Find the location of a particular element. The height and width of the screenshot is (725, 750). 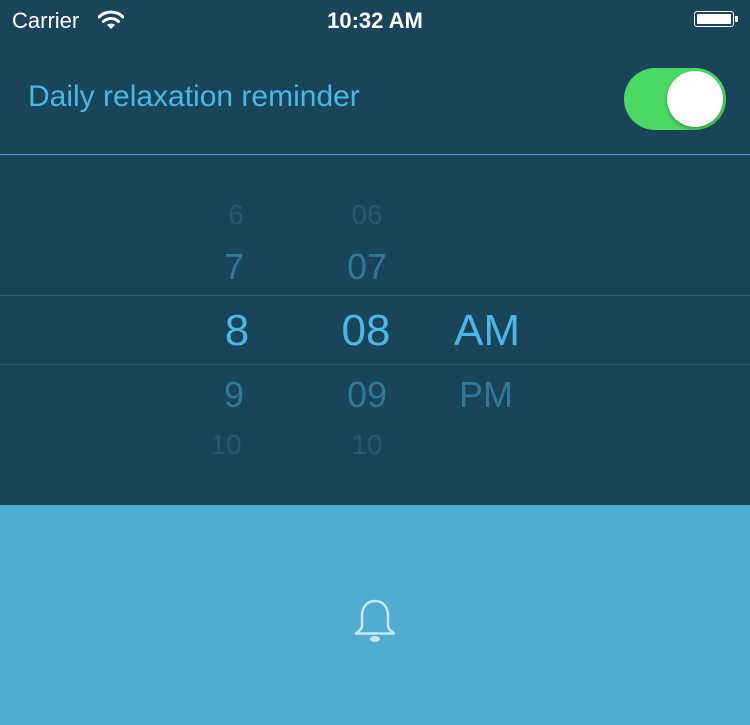

minute-option: 06 is located at coordinates (367, 215).